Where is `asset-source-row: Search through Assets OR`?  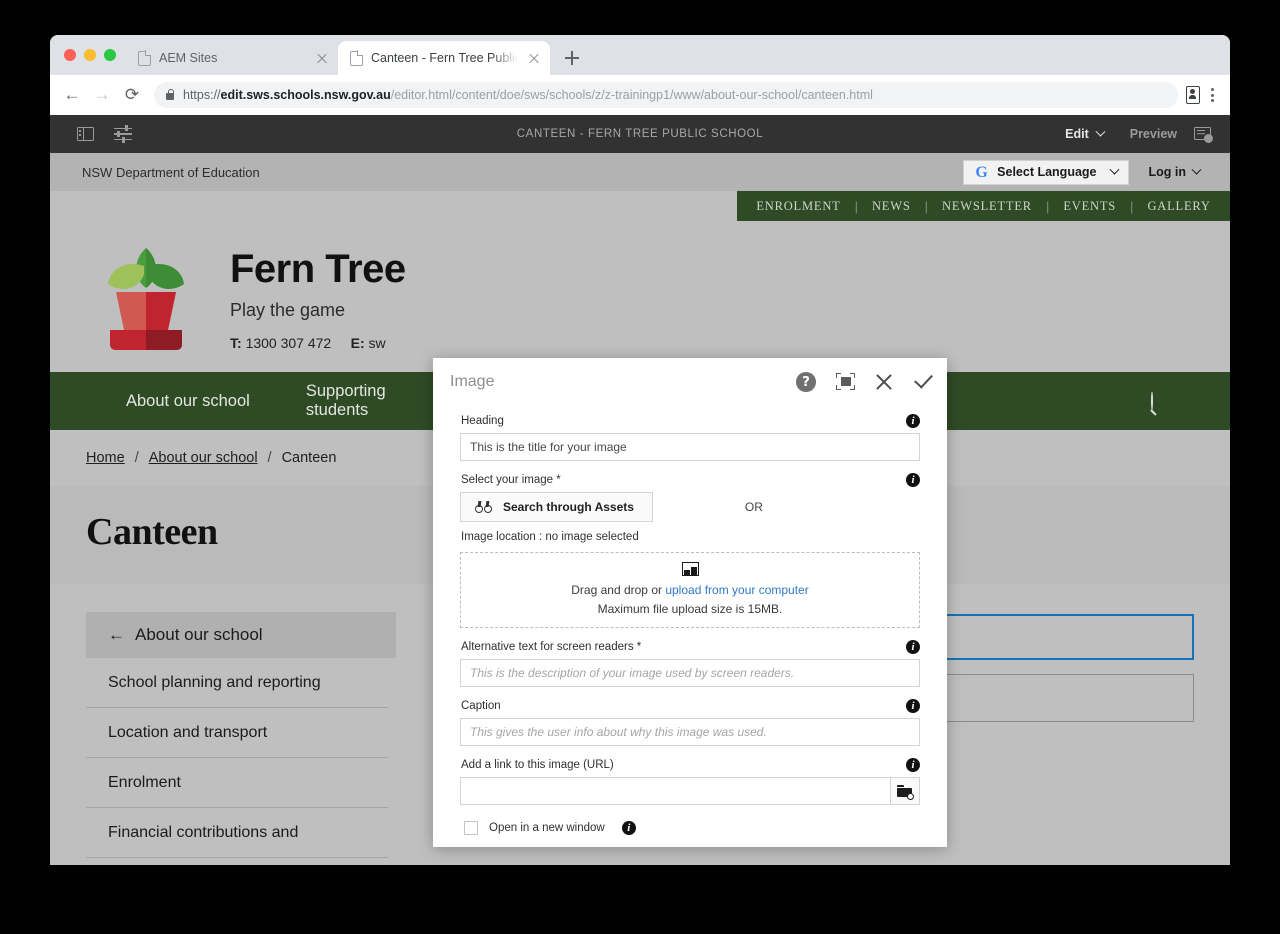 asset-source-row: Search through Assets OR is located at coordinates (690, 507).